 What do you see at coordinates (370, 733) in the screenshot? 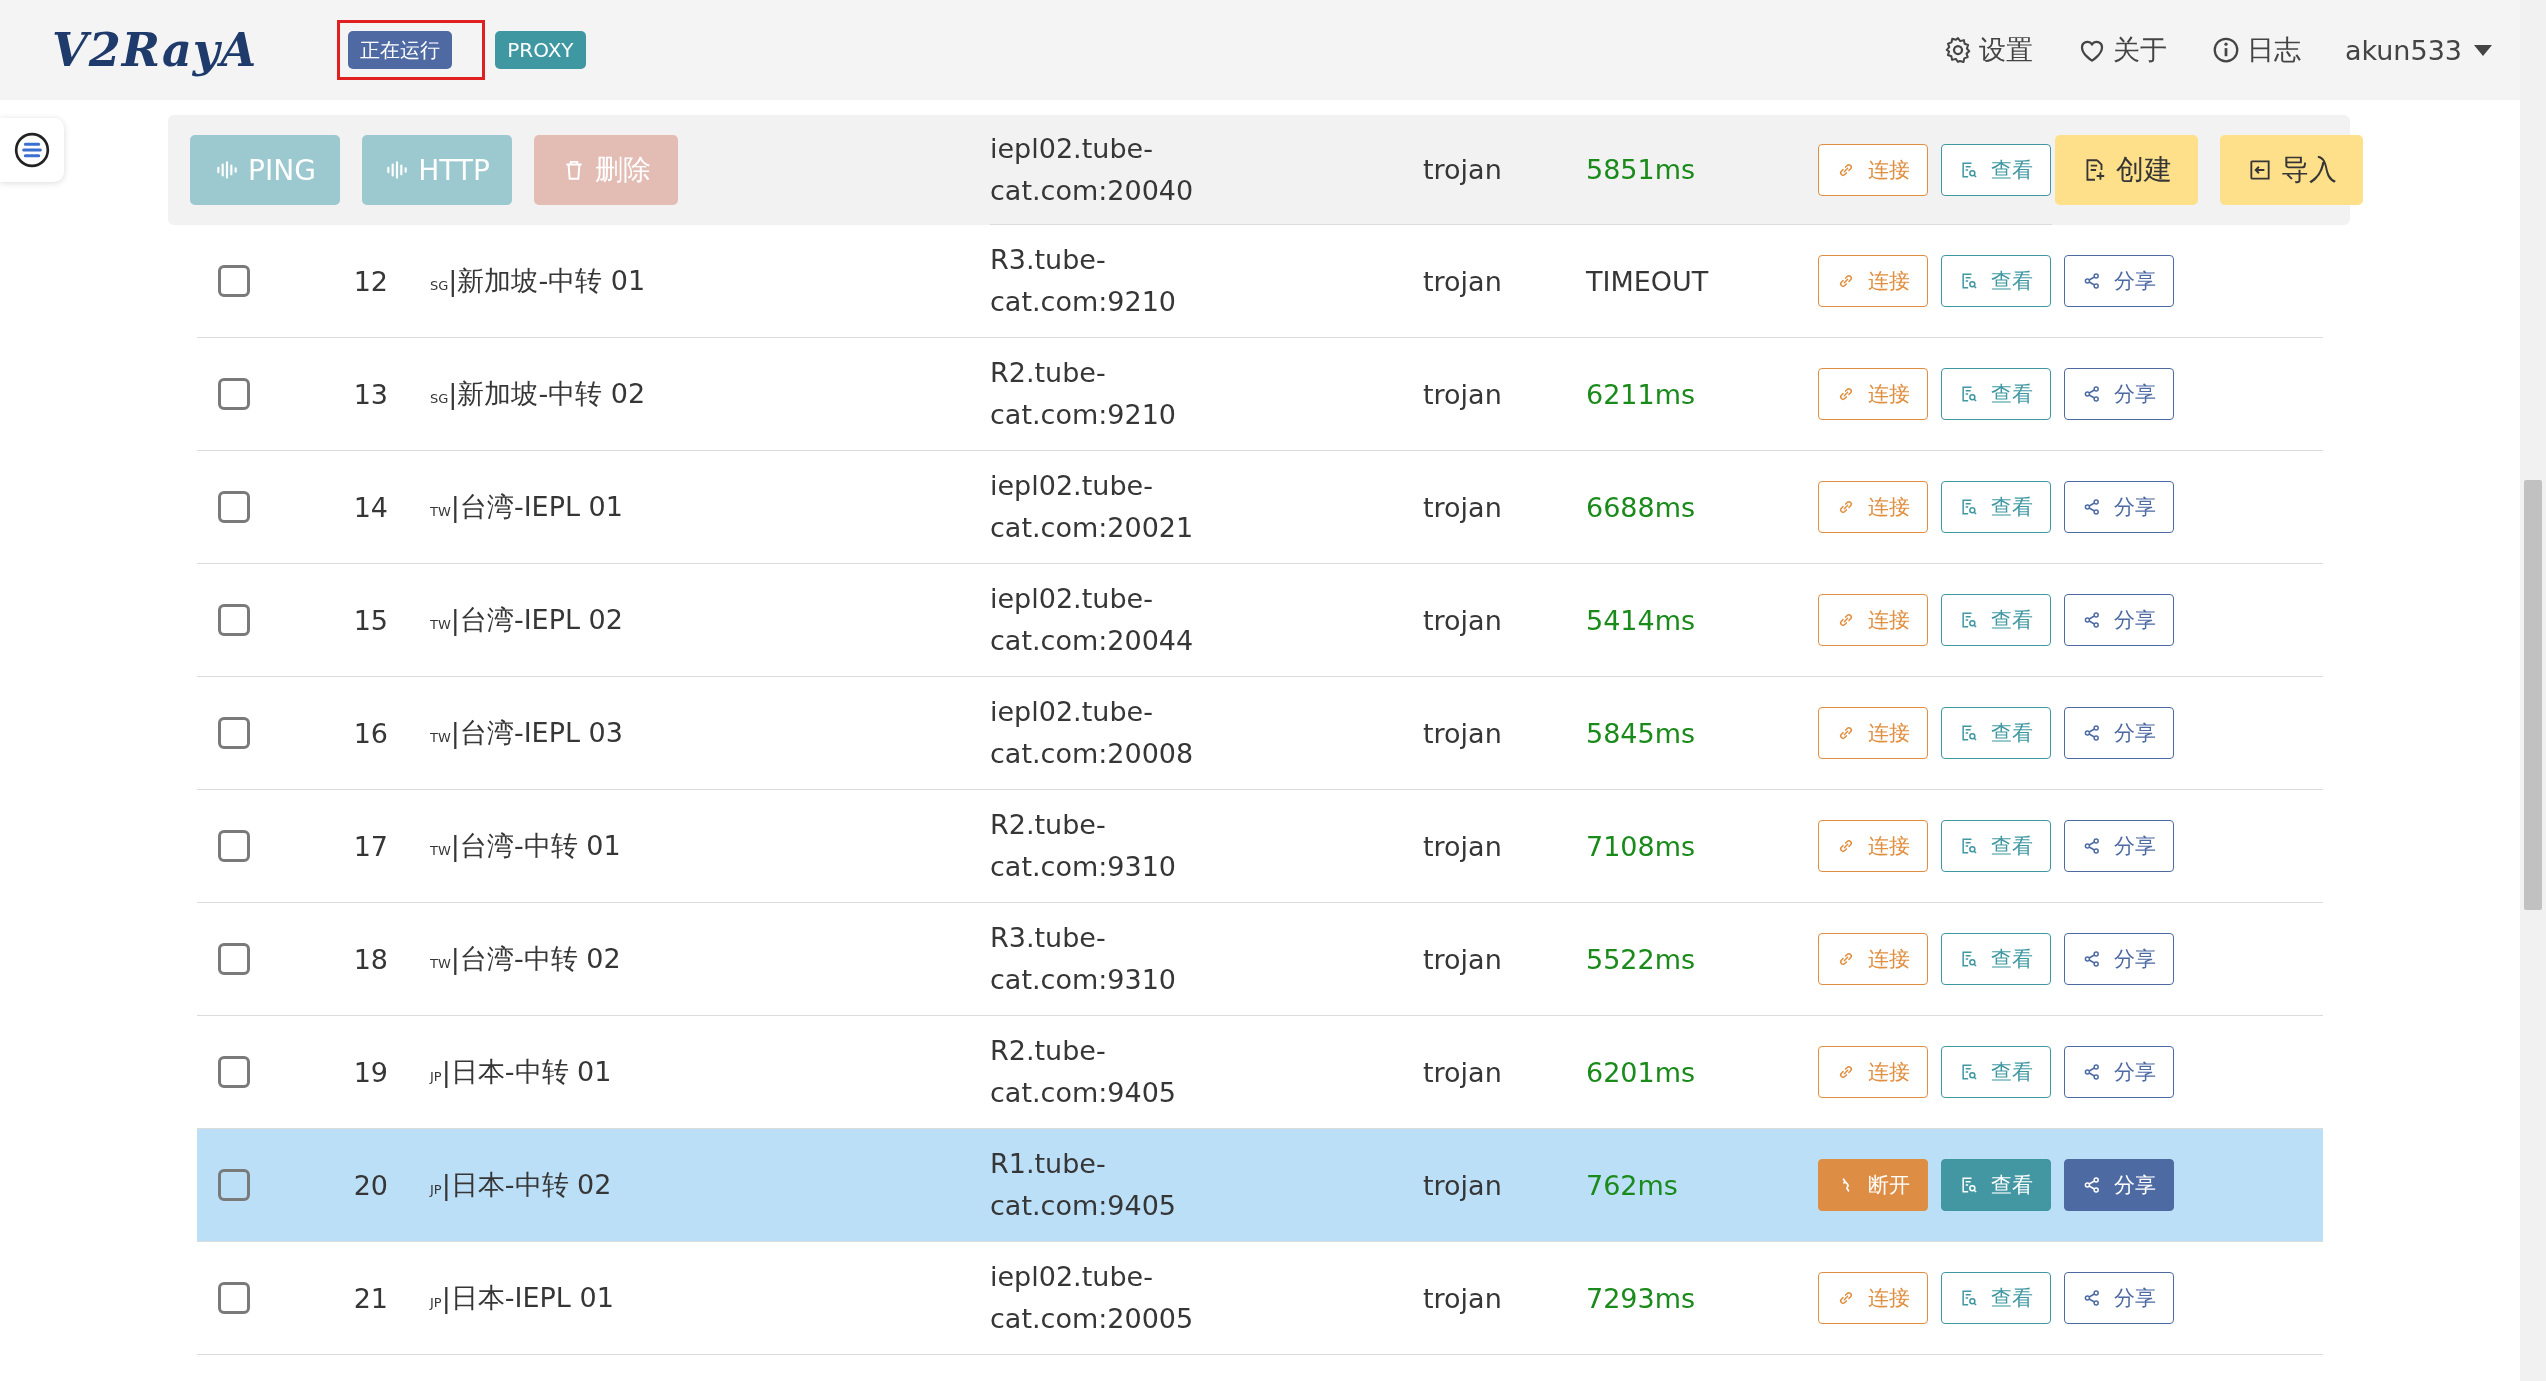
I see `table-cell-text: 16` at bounding box center [370, 733].